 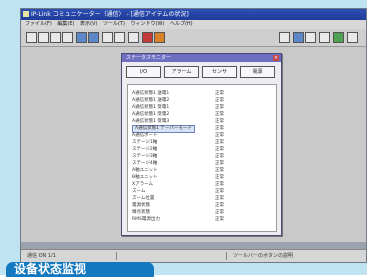 What do you see at coordinates (147, 37) in the screenshot?
I see `stop-icon` at bounding box center [147, 37].